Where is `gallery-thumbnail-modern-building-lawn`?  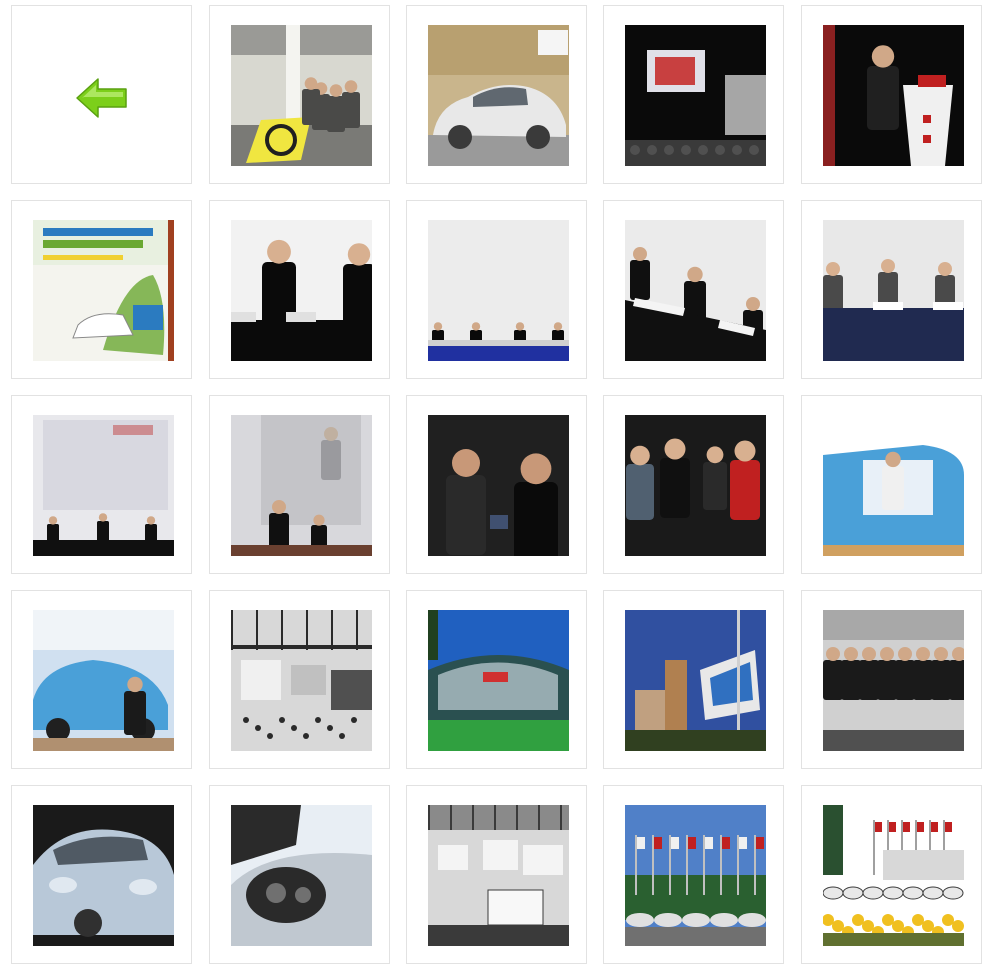 gallery-thumbnail-modern-building-lawn is located at coordinates (496, 679).